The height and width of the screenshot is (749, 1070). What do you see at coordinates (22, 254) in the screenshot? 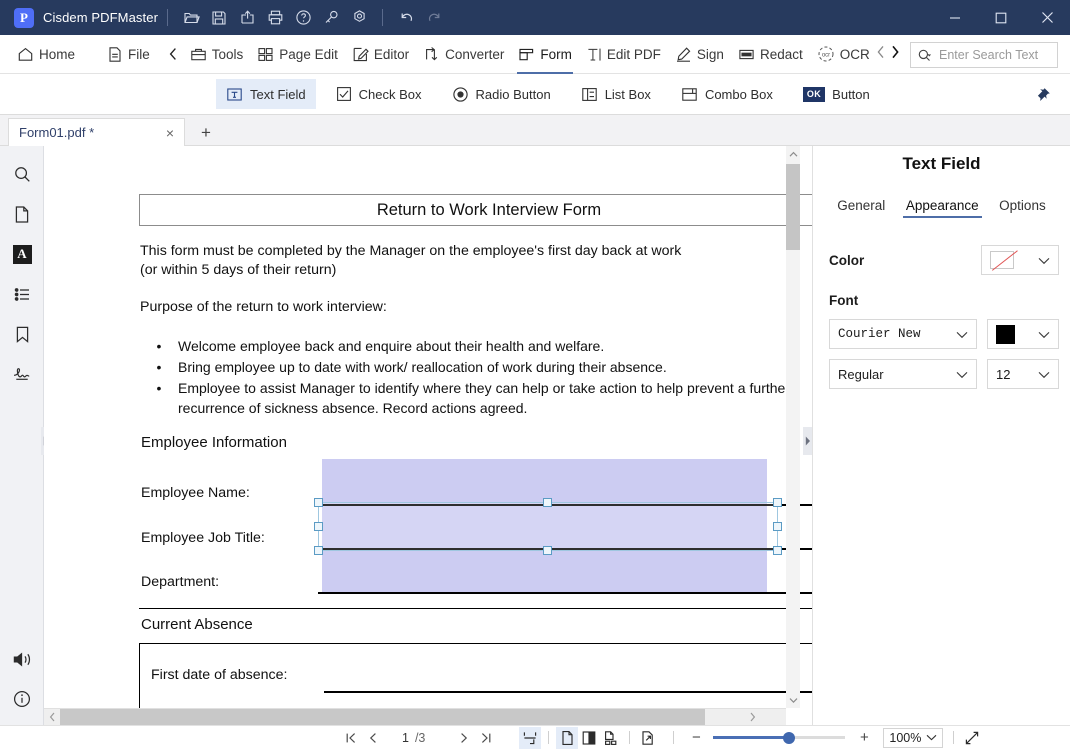
I see `sidebar-item-annotations: A` at bounding box center [22, 254].